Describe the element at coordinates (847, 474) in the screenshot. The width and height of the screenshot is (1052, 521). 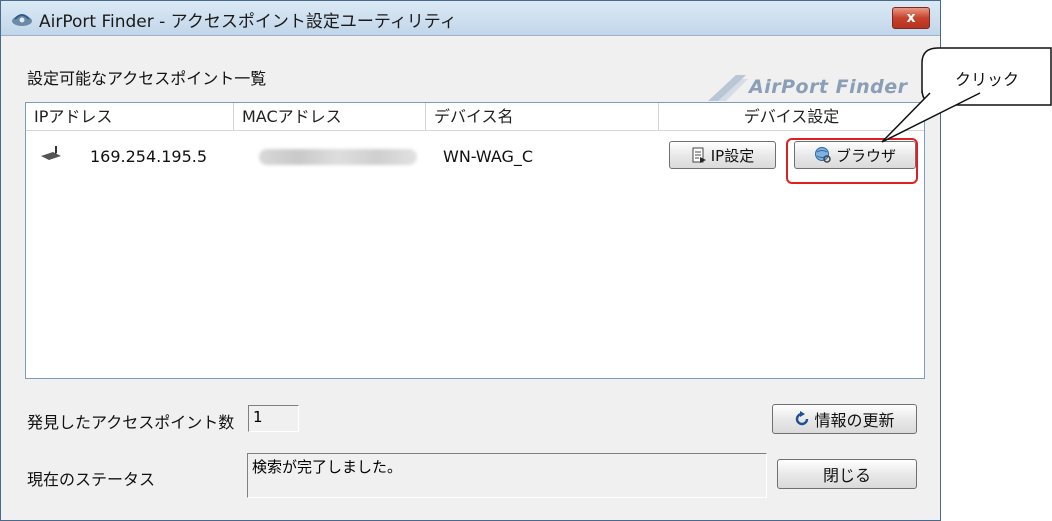
I see `close-button: 閉じる` at that location.